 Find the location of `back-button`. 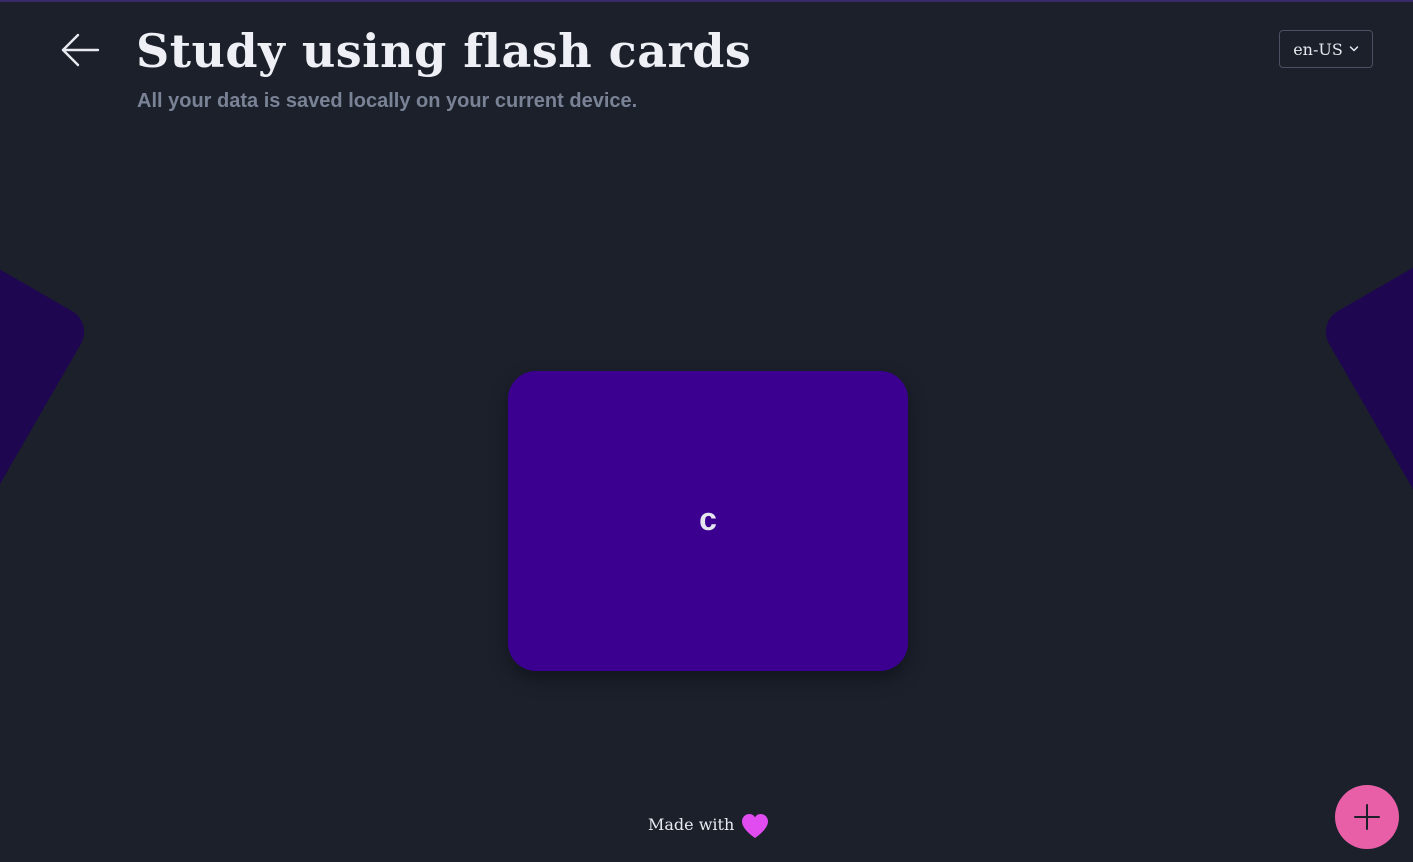

back-button is located at coordinates (80, 50).